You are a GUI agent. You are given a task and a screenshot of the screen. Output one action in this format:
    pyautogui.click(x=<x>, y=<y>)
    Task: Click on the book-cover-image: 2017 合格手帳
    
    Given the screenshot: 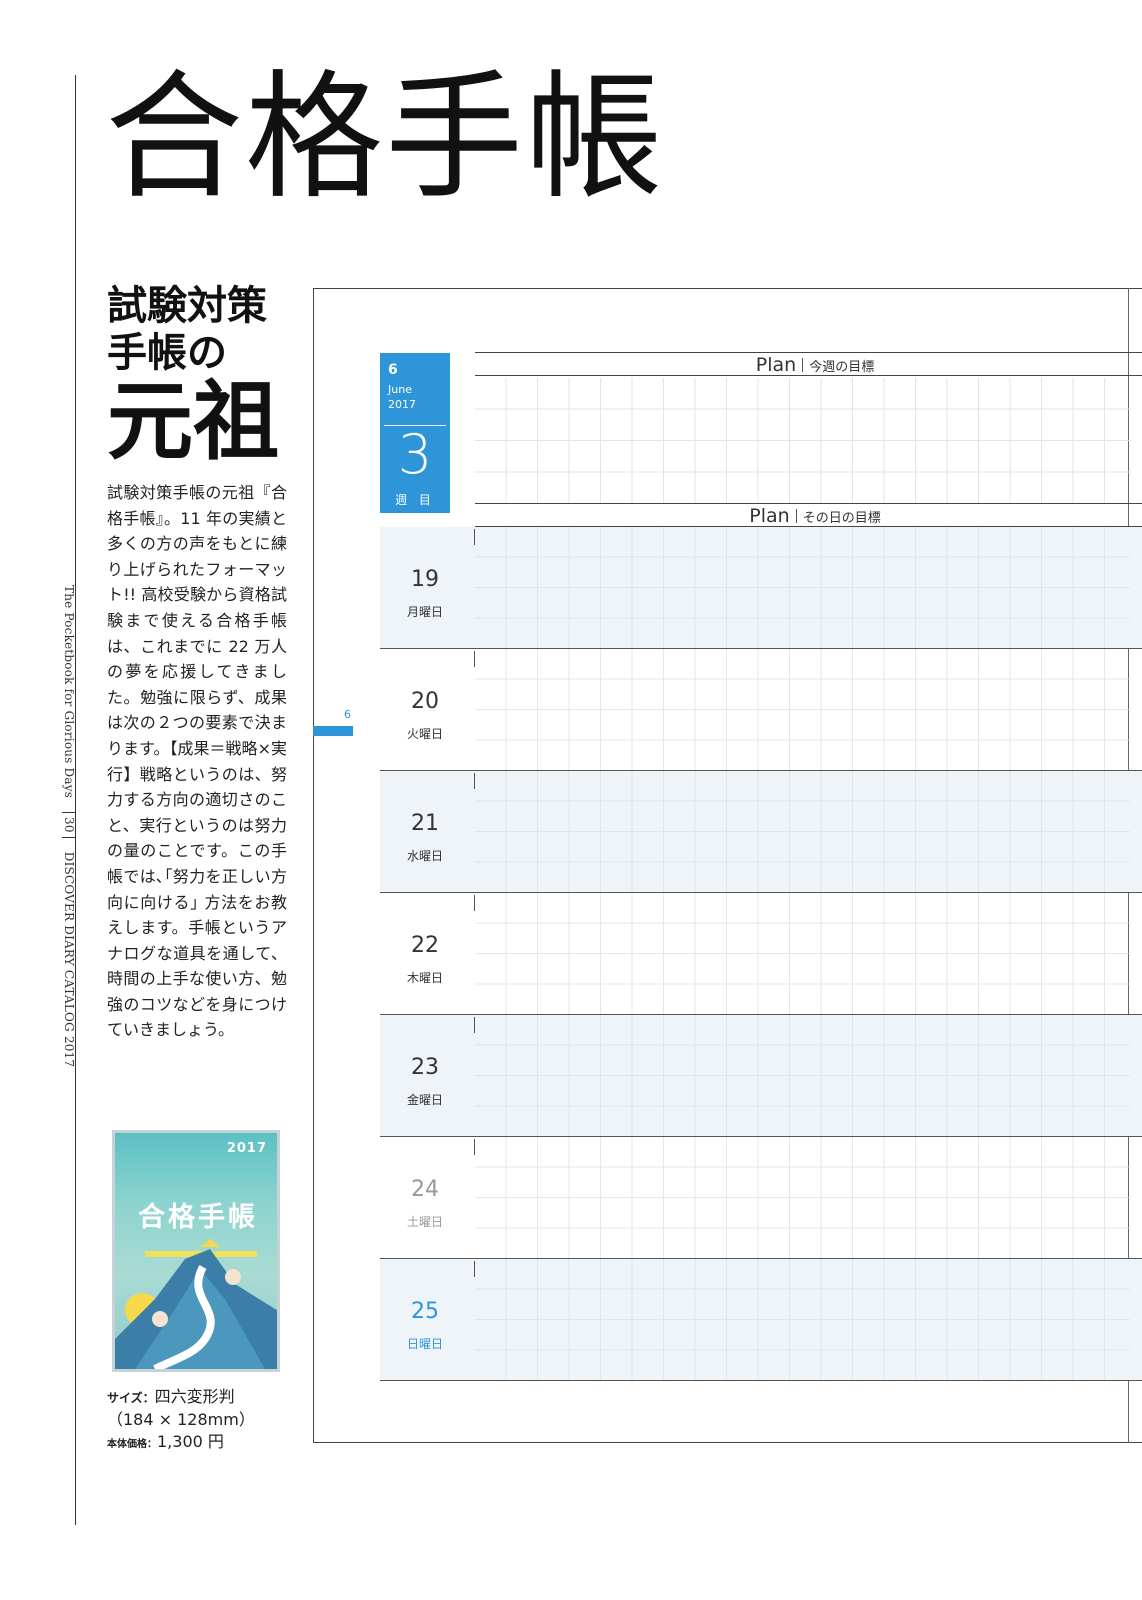 What is the action you would take?
    pyautogui.click(x=196, y=1251)
    